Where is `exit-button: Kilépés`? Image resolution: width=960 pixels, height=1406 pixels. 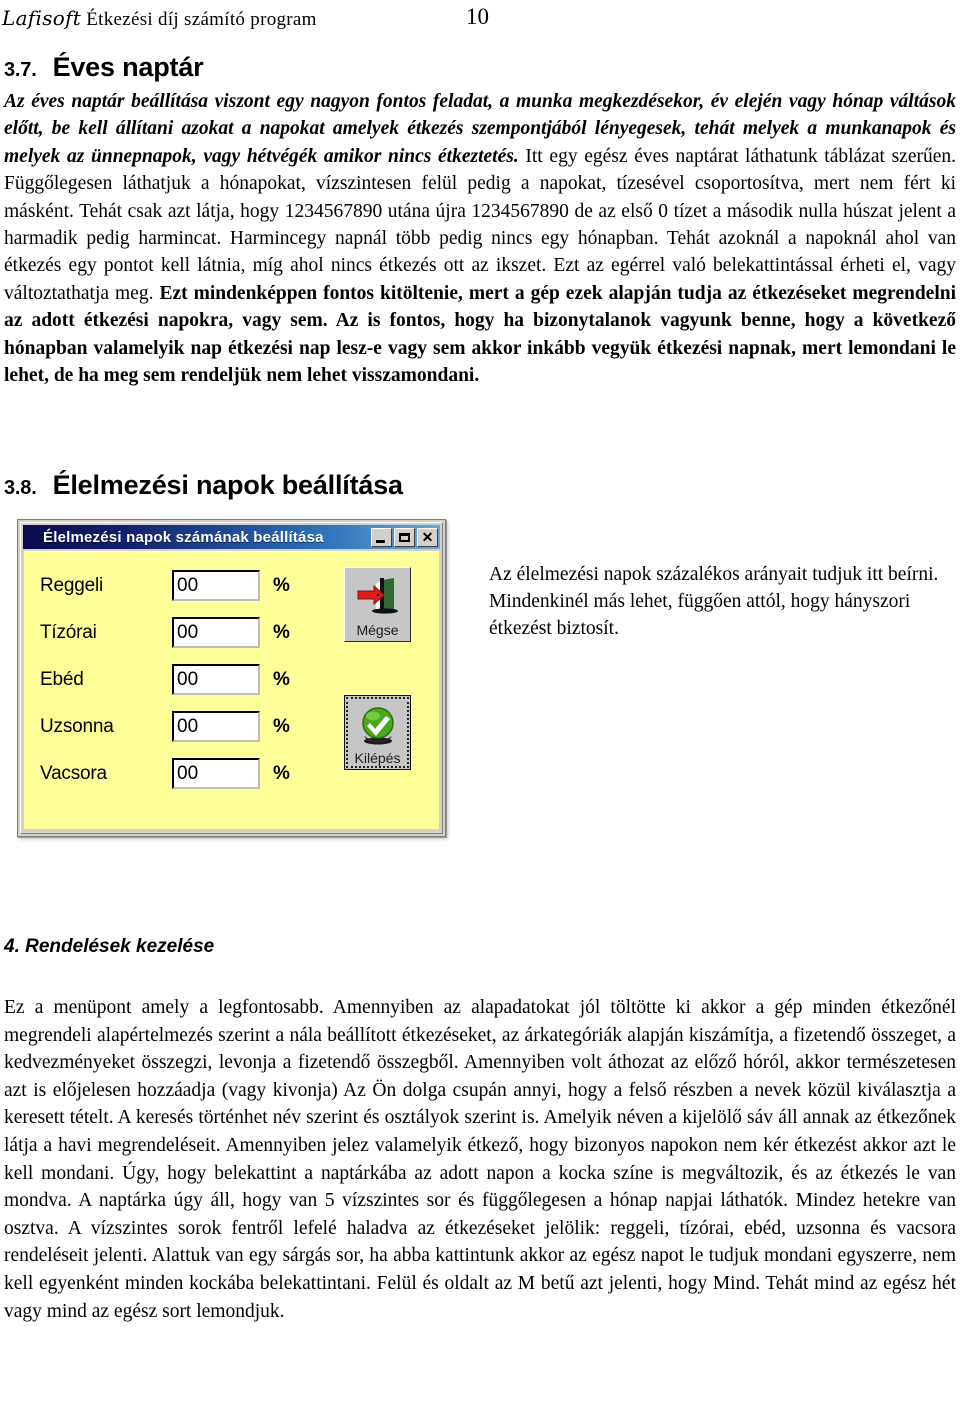 exit-button: Kilépés is located at coordinates (377, 732).